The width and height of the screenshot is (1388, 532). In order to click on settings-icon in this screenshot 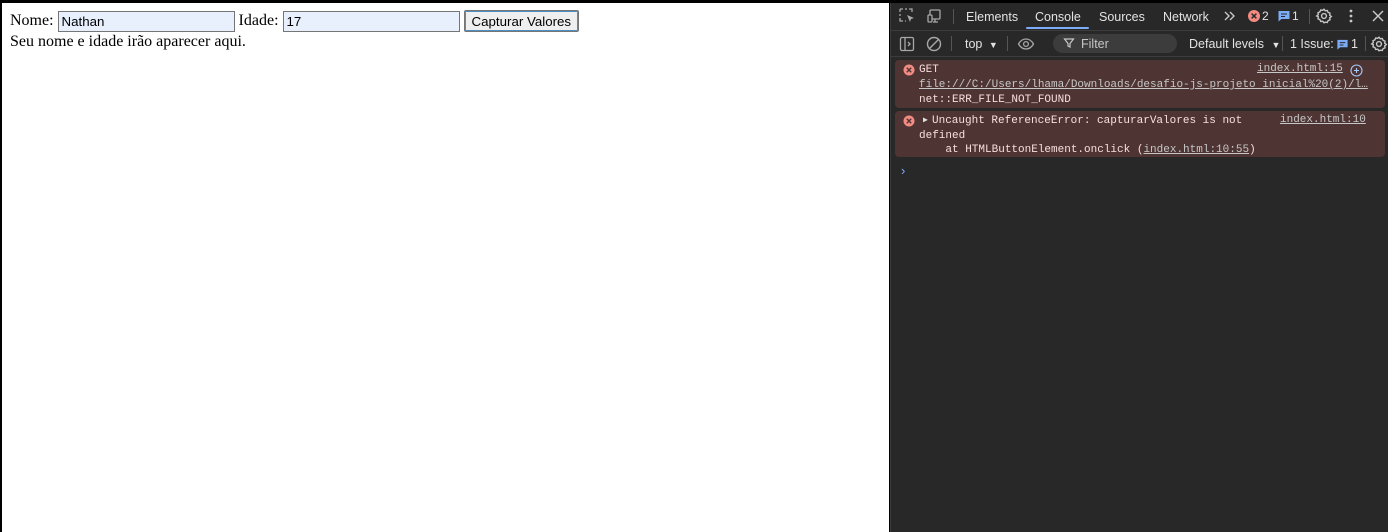, I will do `click(1324, 16)`.